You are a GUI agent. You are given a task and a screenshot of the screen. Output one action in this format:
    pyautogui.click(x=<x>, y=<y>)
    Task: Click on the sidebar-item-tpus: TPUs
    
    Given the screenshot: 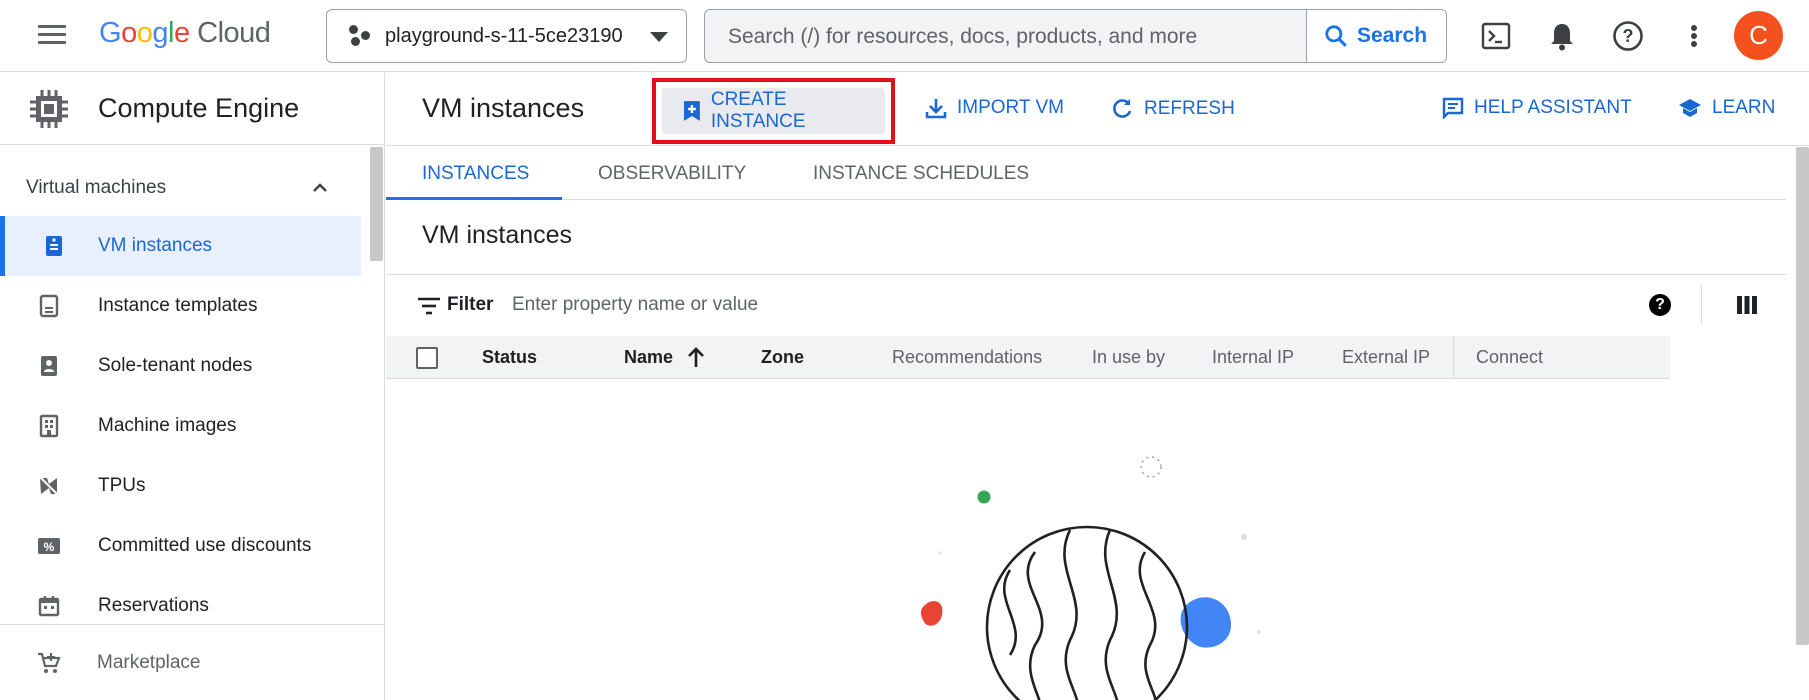 What is the action you would take?
    pyautogui.click(x=180, y=486)
    